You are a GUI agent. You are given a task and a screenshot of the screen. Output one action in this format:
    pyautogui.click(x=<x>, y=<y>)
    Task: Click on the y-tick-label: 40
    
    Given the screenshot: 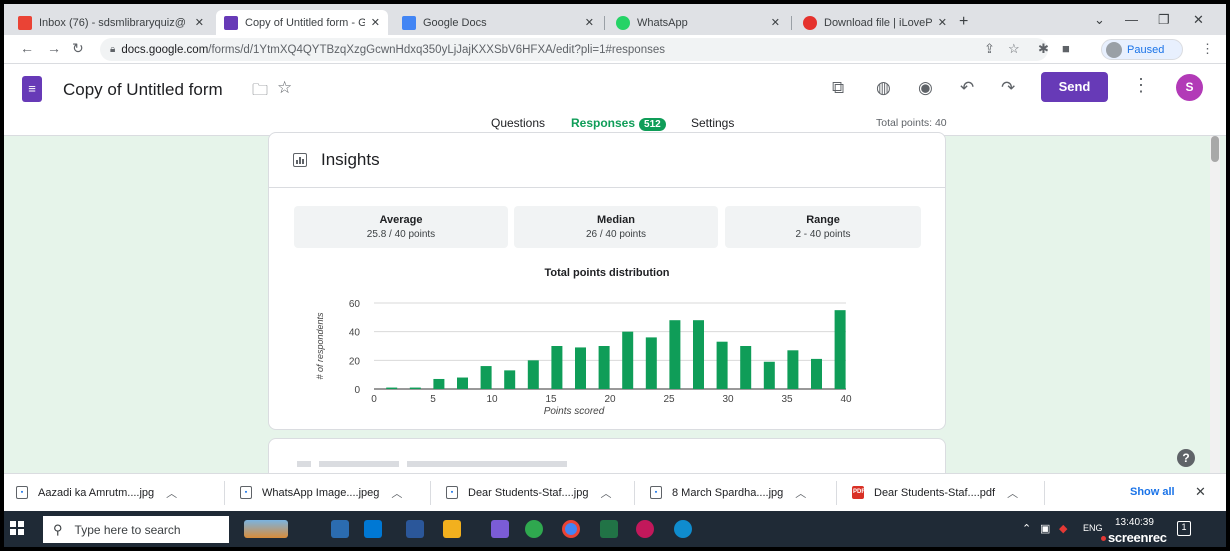 What is the action you would take?
    pyautogui.click(x=355, y=333)
    